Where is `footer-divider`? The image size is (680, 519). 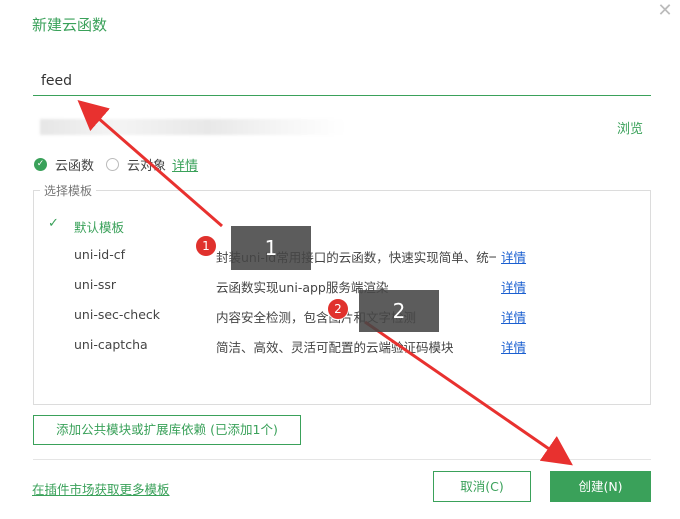 footer-divider is located at coordinates (342, 459).